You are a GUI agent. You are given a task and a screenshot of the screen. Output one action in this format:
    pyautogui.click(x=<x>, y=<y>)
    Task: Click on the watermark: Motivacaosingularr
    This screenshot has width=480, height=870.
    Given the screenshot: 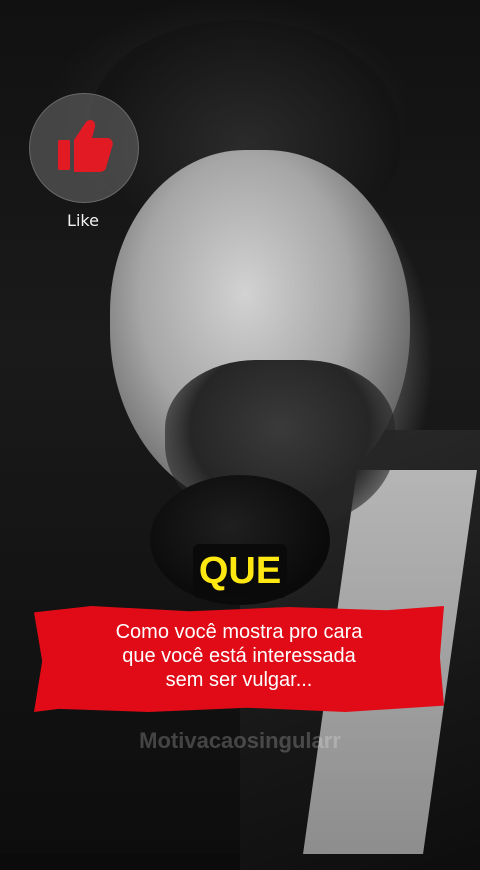 What is the action you would take?
    pyautogui.click(x=240, y=740)
    